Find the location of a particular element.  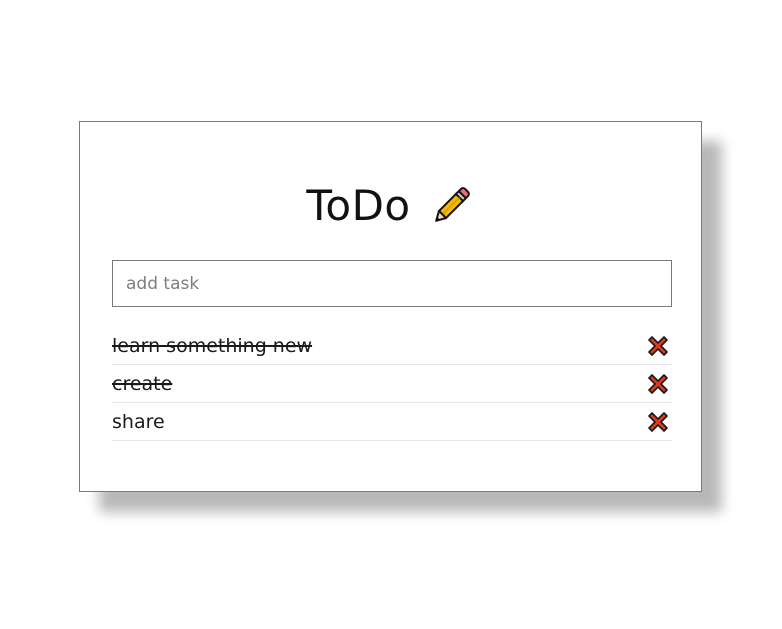

task-label: learn something new is located at coordinates (212, 346).